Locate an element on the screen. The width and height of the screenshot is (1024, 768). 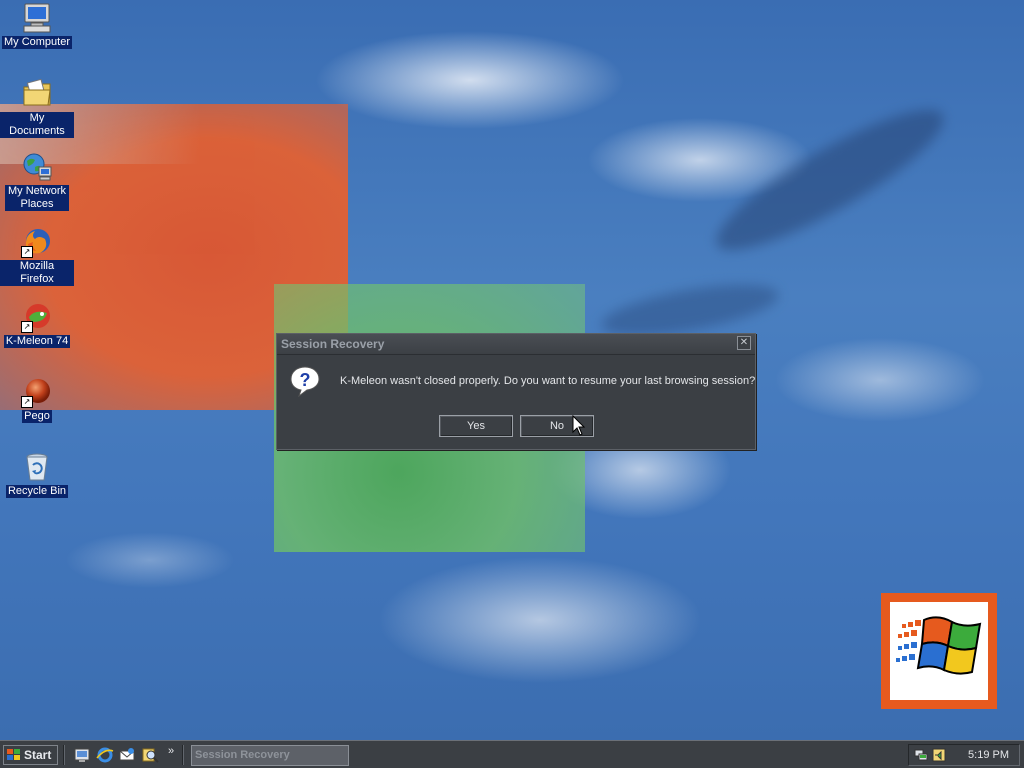
desktop-icon-mozilla-firefox: ↗ Mozilla Firefox is located at coordinates (37, 256).